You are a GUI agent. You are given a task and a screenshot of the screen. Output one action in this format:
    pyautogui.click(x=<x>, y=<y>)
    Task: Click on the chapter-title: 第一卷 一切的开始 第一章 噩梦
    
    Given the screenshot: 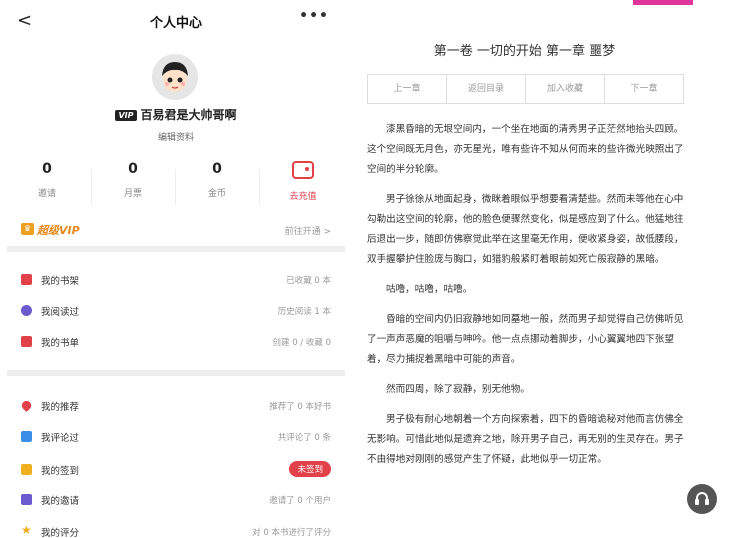 What is the action you would take?
    pyautogui.click(x=524, y=51)
    